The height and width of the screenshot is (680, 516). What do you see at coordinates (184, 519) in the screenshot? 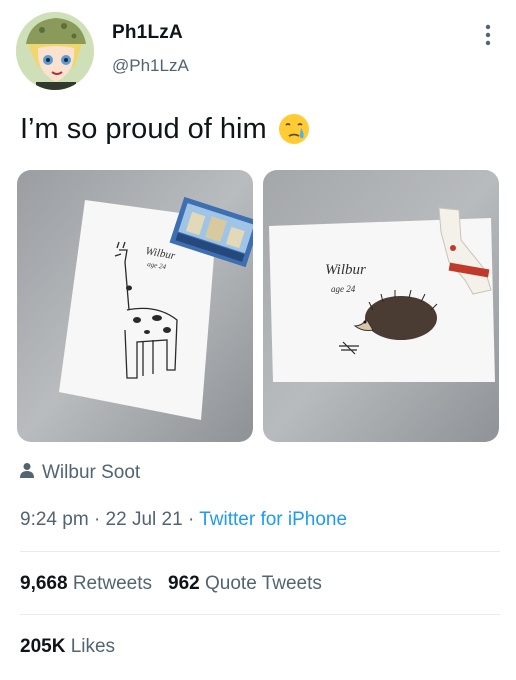
I see `tweet-meta: 9:24 pm · 22 Jul 21 · Twitter for iPhone` at bounding box center [184, 519].